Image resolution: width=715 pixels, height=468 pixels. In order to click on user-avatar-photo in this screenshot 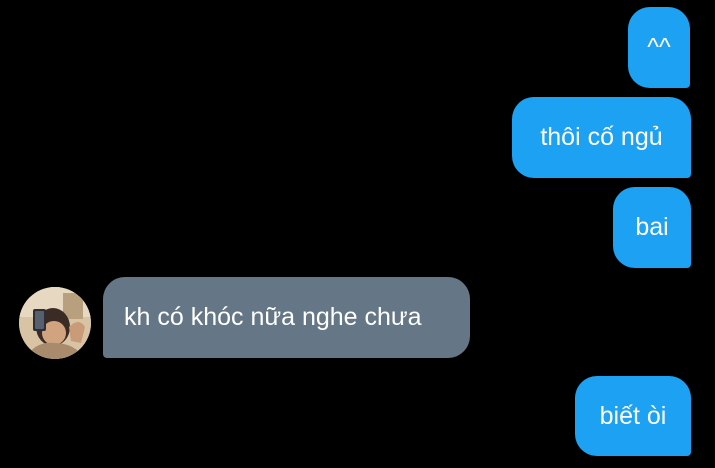, I will do `click(55, 323)`.